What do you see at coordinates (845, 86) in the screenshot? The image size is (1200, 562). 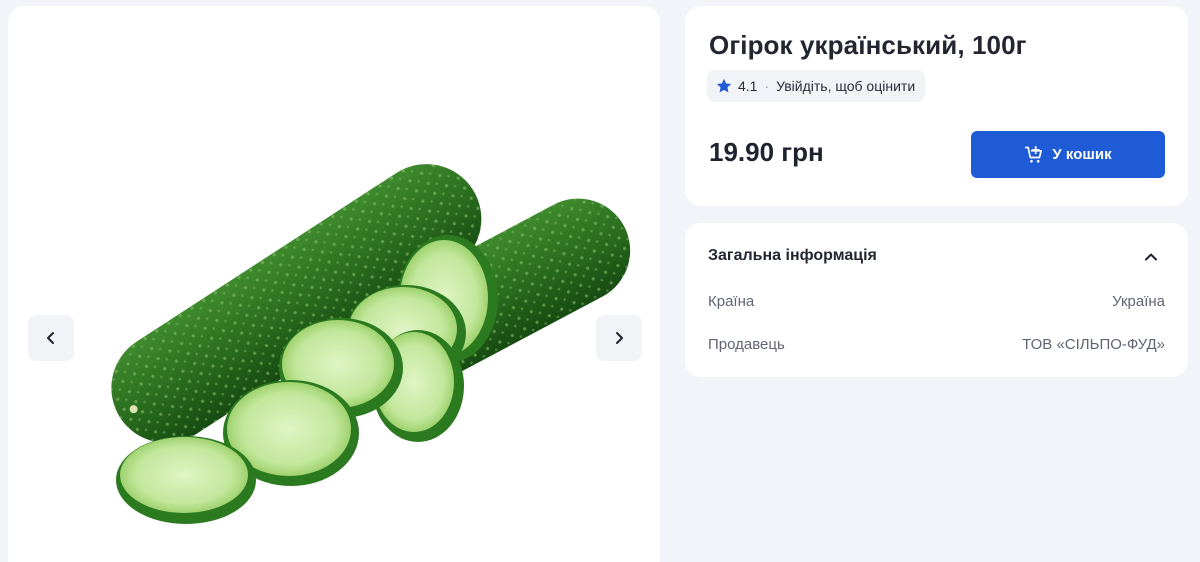 I see `rating-login-prompt: Увійдіть, щоб оцінити` at bounding box center [845, 86].